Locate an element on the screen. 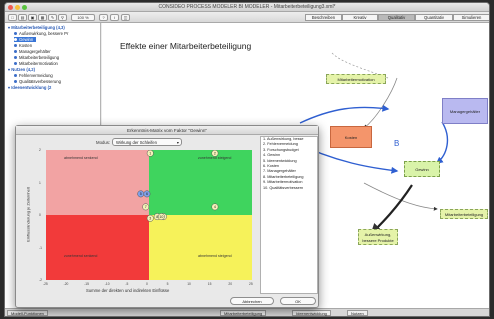  matrix-point-label: 5 is located at coordinates (141, 194).